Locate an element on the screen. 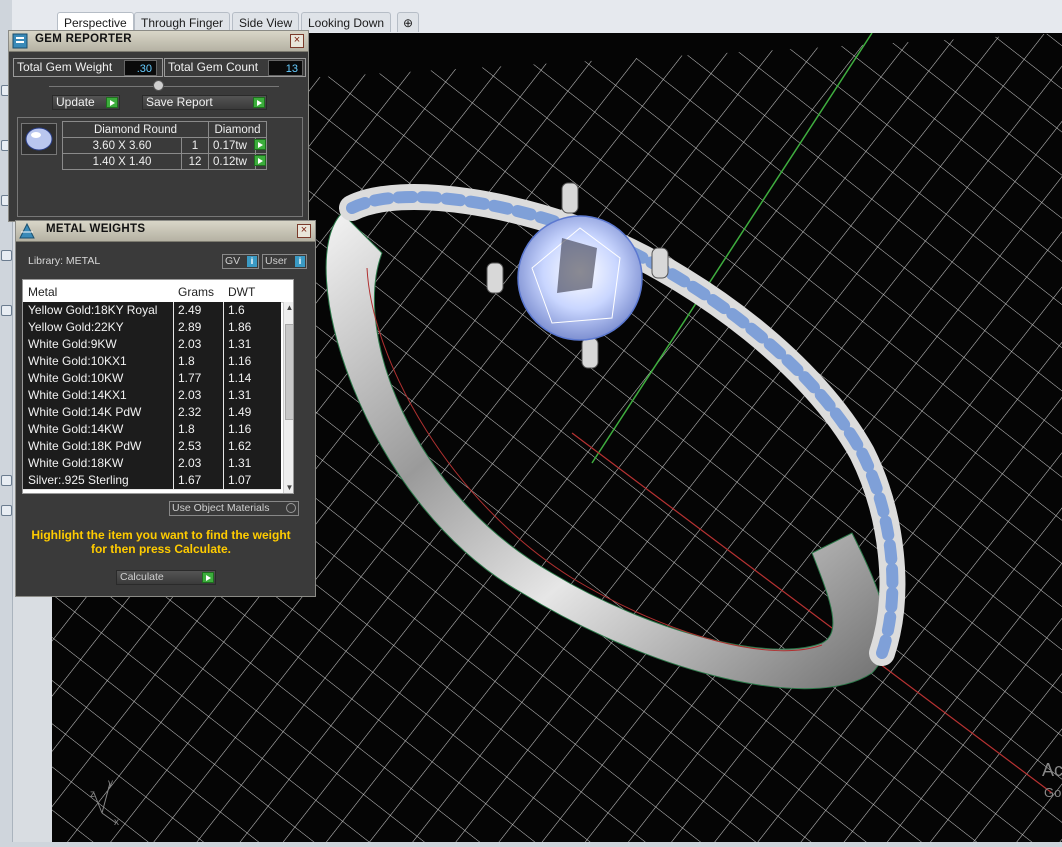 Image resolution: width=1062 pixels, height=847 pixels. save-report-button: Save Report is located at coordinates (204, 102).